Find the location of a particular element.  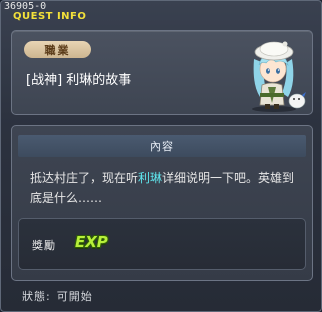

quest-status: 狀態: 可開始 is located at coordinates (57, 296).